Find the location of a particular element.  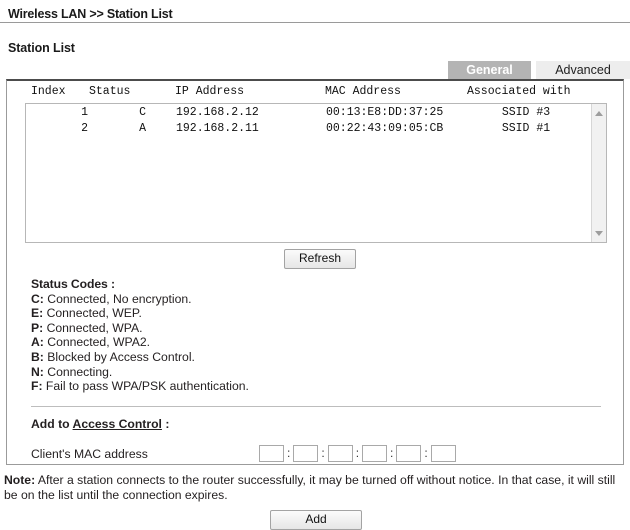

status-code-text: Connected, WPA. is located at coordinates (93, 327).